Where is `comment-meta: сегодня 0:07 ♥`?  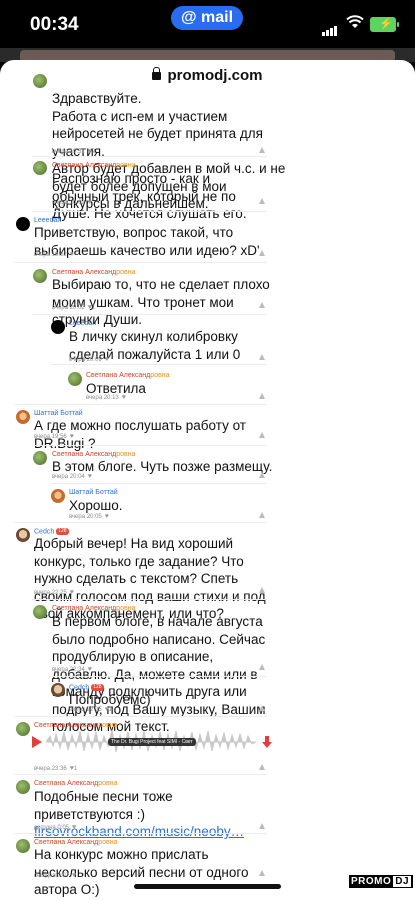 comment-meta: сегодня 0:07 ♥ is located at coordinates (55, 875).